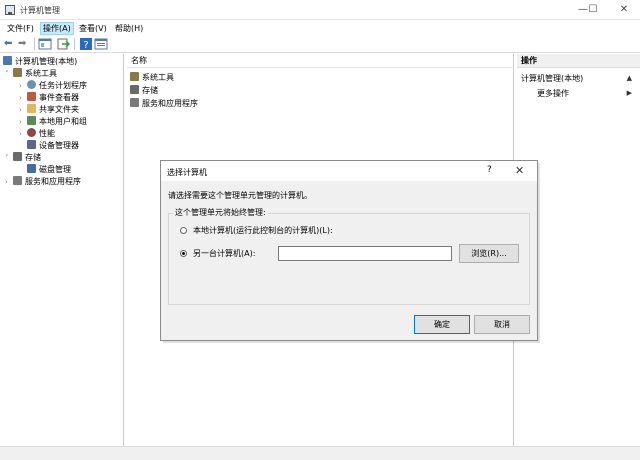 The height and width of the screenshot is (460, 640). I want to click on tree-item-performance: › 性能, so click(37, 134).